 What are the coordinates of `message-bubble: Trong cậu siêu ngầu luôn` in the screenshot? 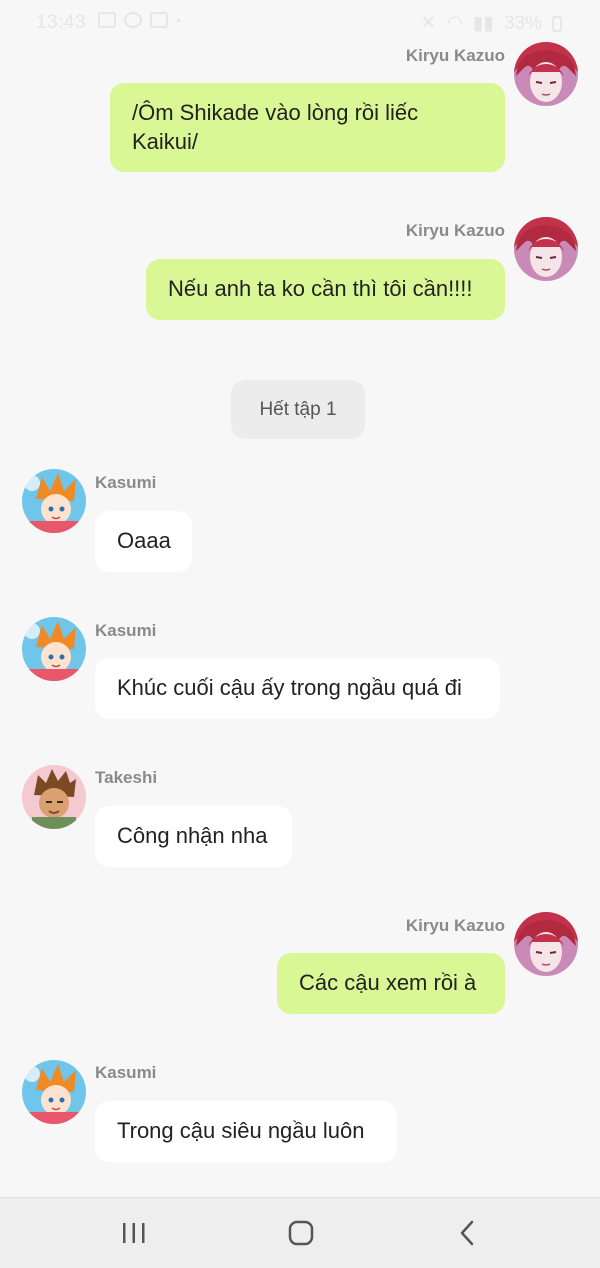 It's located at (246, 1131).